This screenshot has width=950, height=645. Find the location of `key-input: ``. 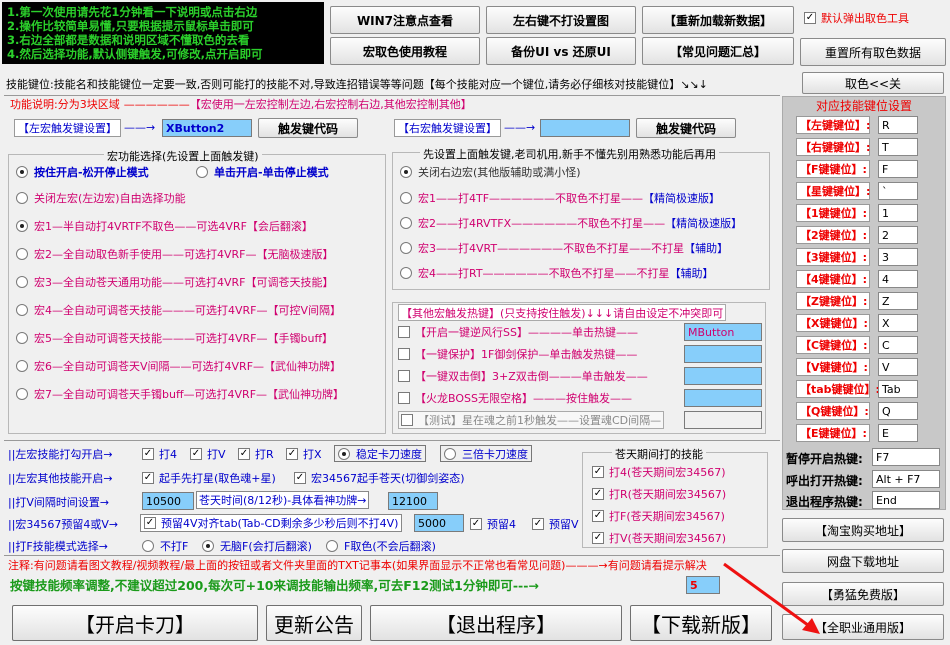

key-input: ` is located at coordinates (898, 191).